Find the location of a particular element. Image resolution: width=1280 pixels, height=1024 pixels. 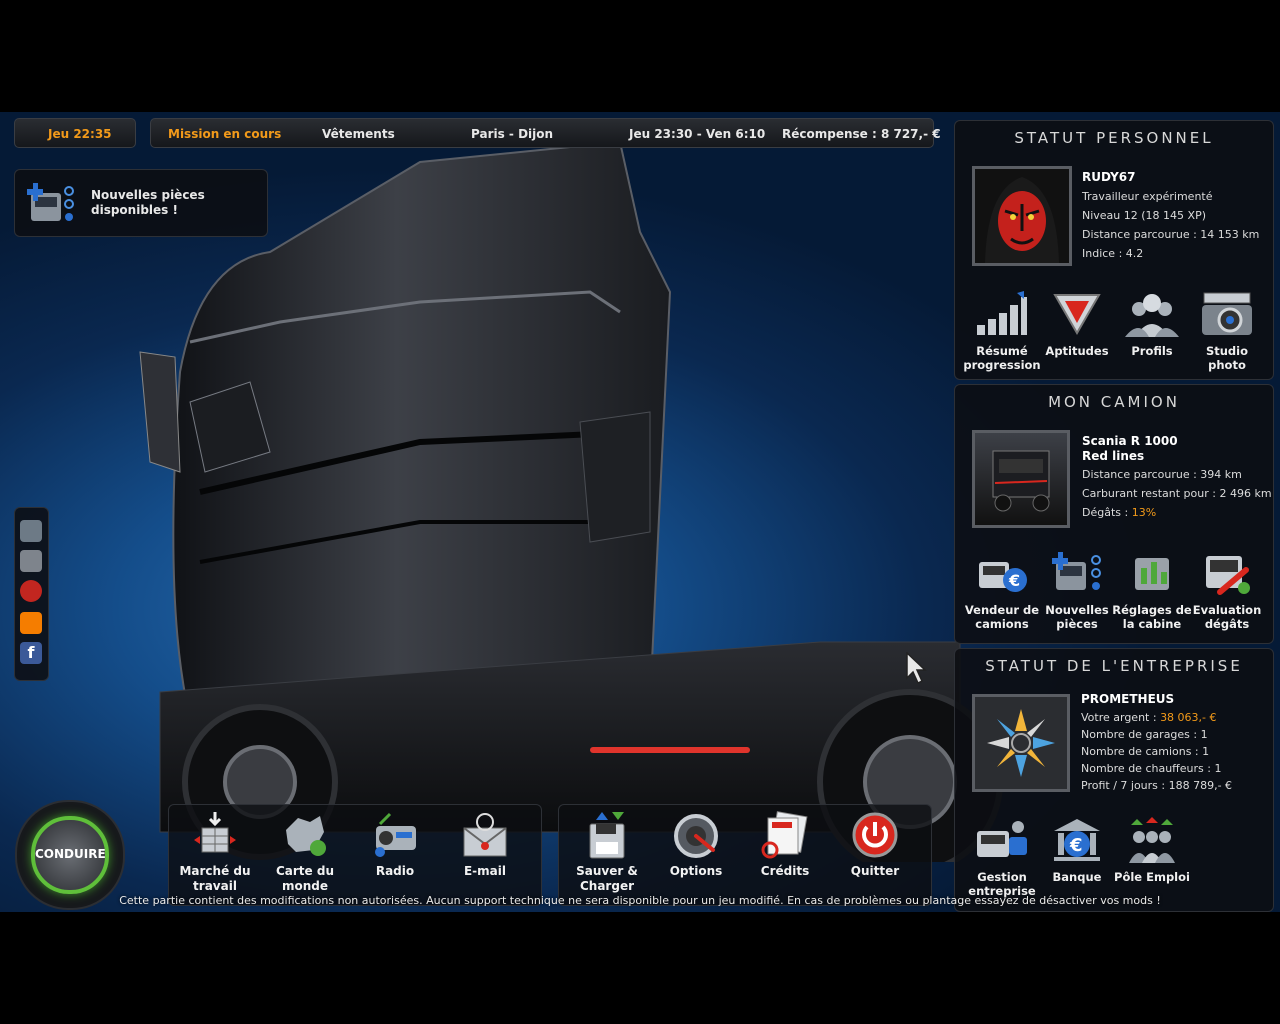

email-button: E-mail is located at coordinates (485, 844).